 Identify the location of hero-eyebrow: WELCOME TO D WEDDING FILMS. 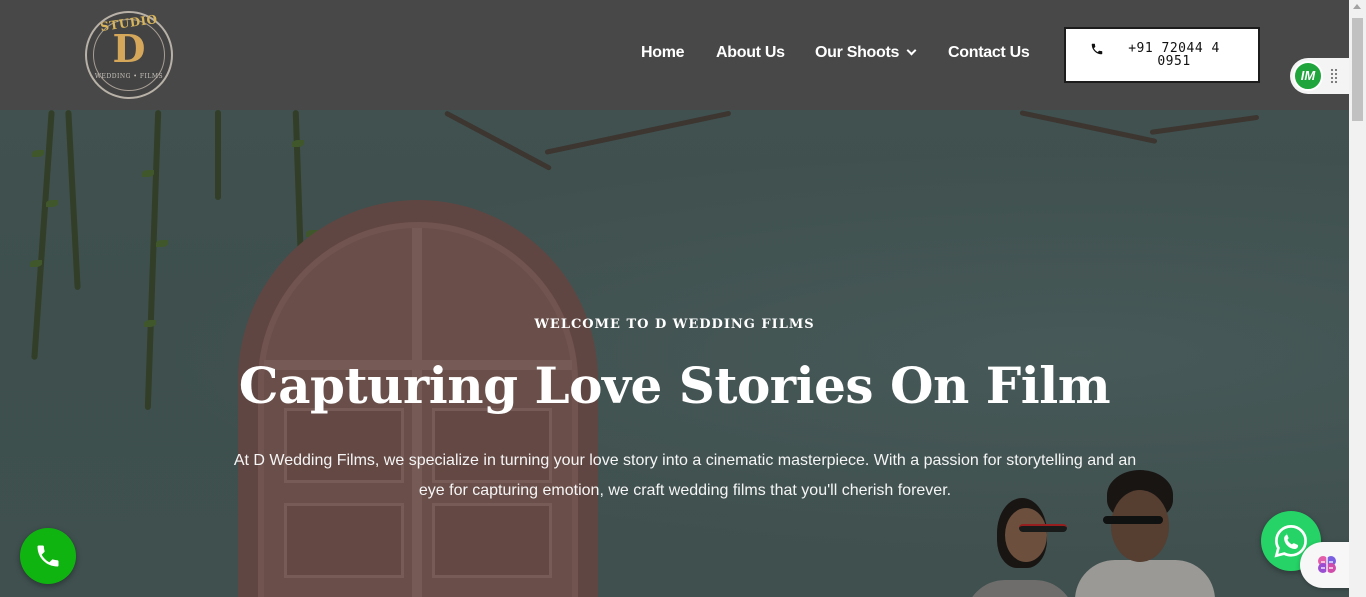
(674, 324).